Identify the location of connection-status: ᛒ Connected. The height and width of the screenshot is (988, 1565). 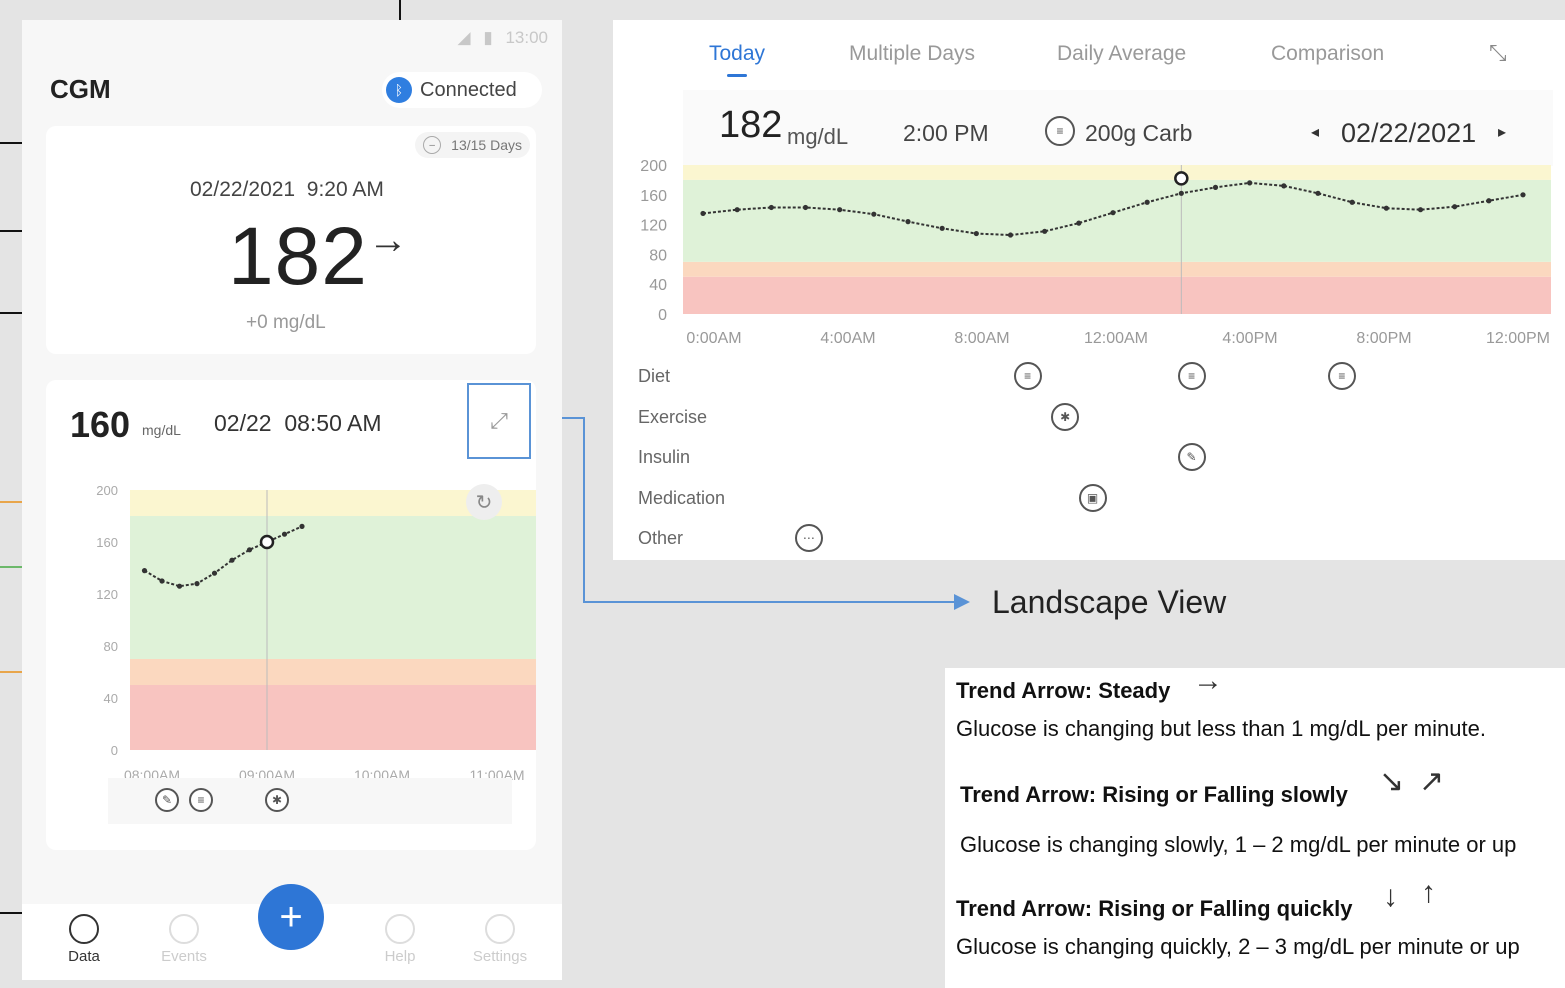
(462, 90).